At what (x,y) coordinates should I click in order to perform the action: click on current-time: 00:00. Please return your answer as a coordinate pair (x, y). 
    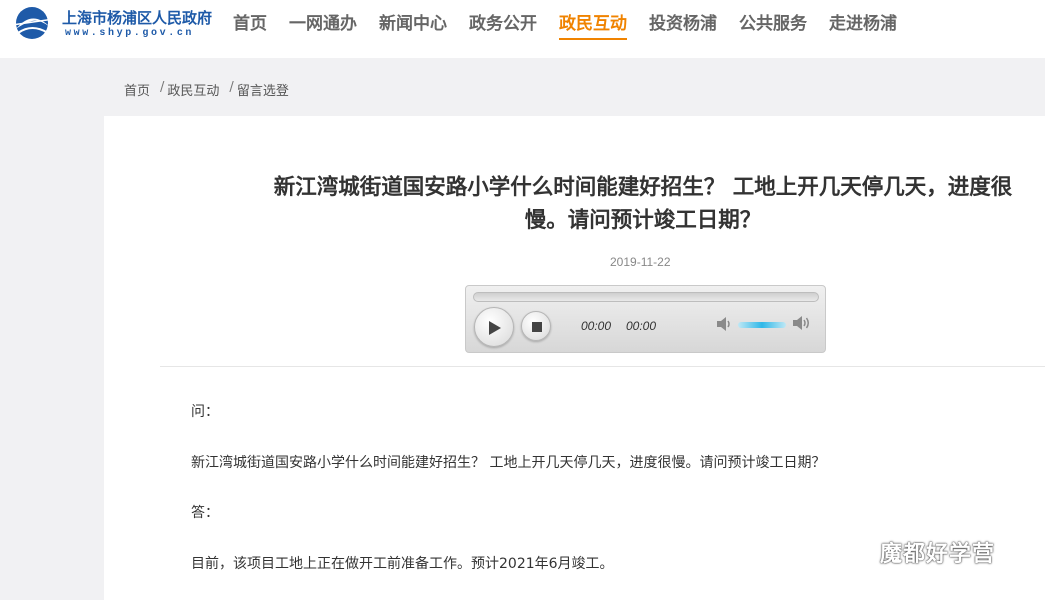
    Looking at the image, I should click on (596, 326).